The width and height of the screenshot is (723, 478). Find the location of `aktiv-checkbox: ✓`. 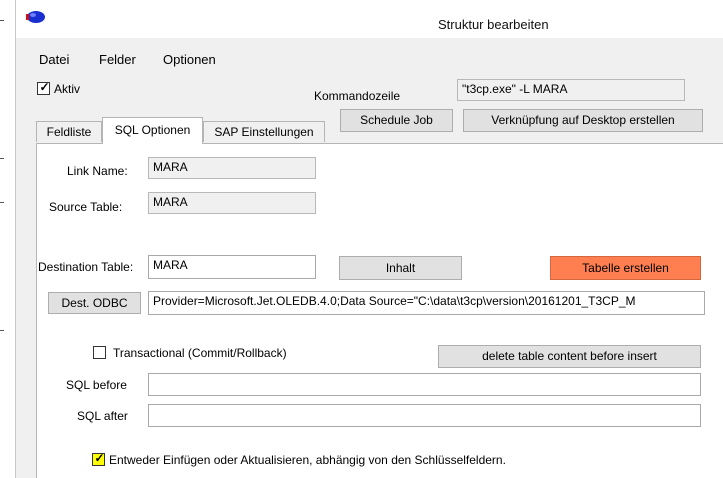

aktiv-checkbox: ✓ is located at coordinates (43, 87).